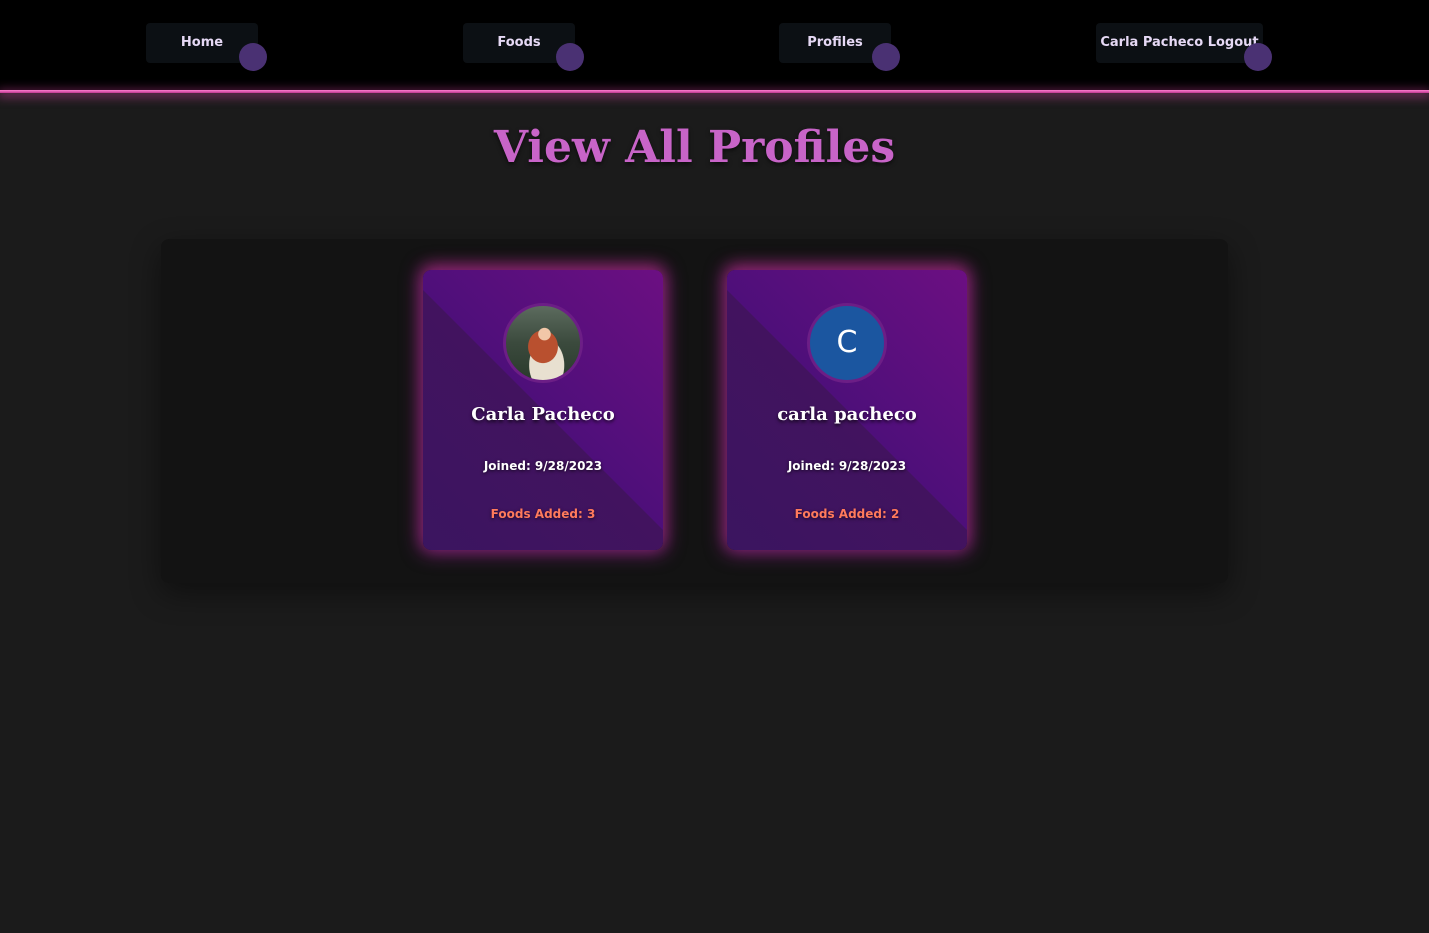  What do you see at coordinates (847, 343) in the screenshot?
I see `profile-avatar-letter: C` at bounding box center [847, 343].